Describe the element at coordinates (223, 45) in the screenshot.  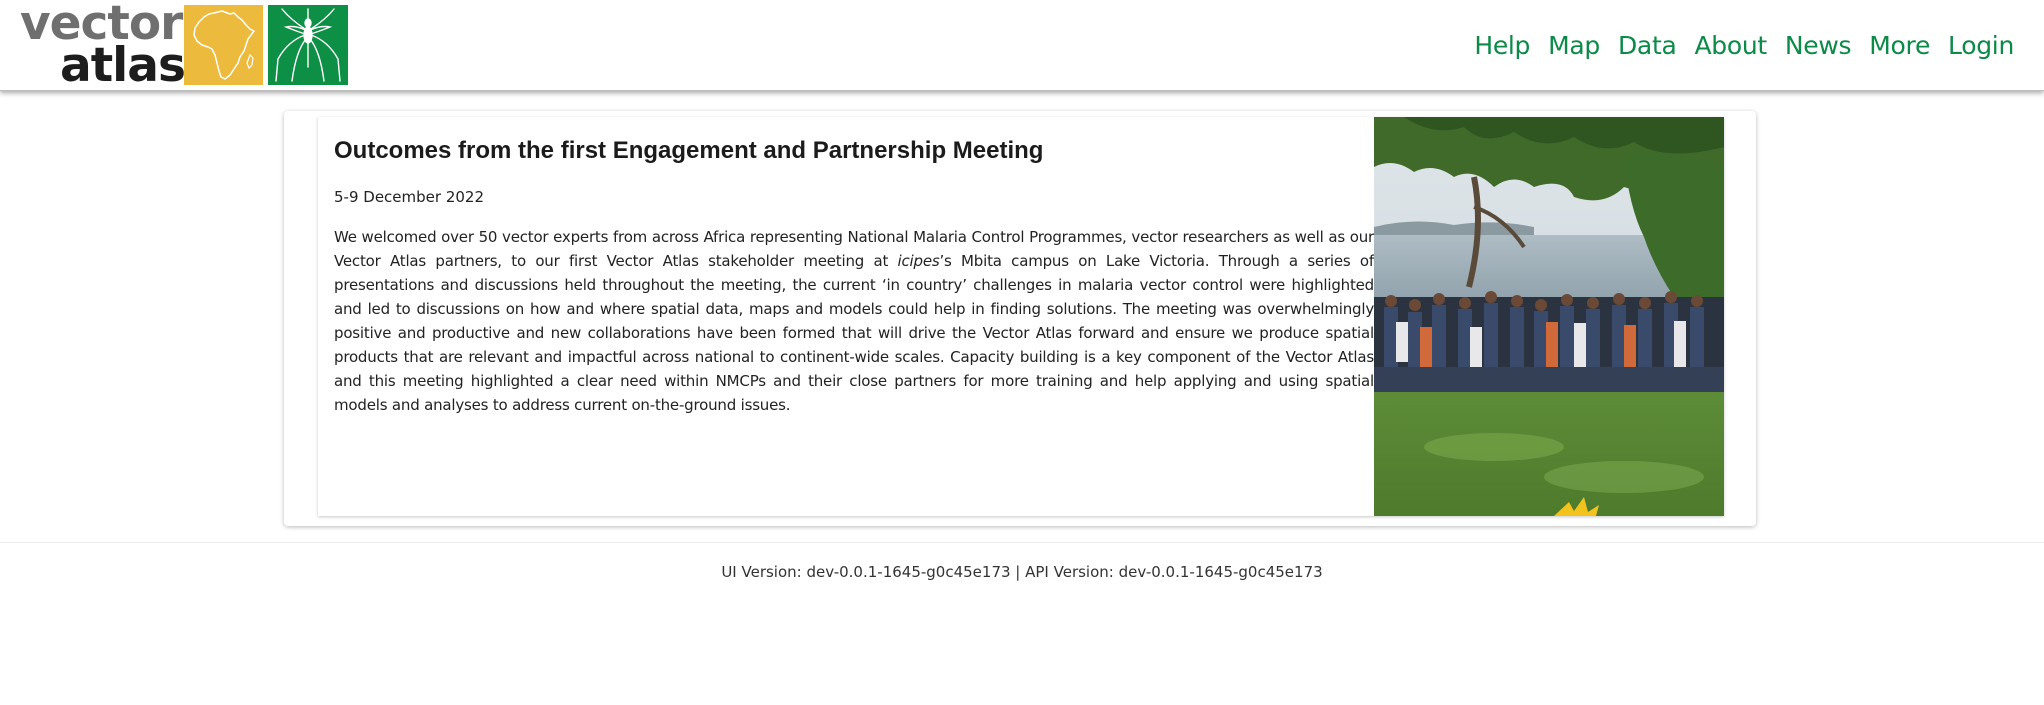
I see `africa-map-icon` at that location.